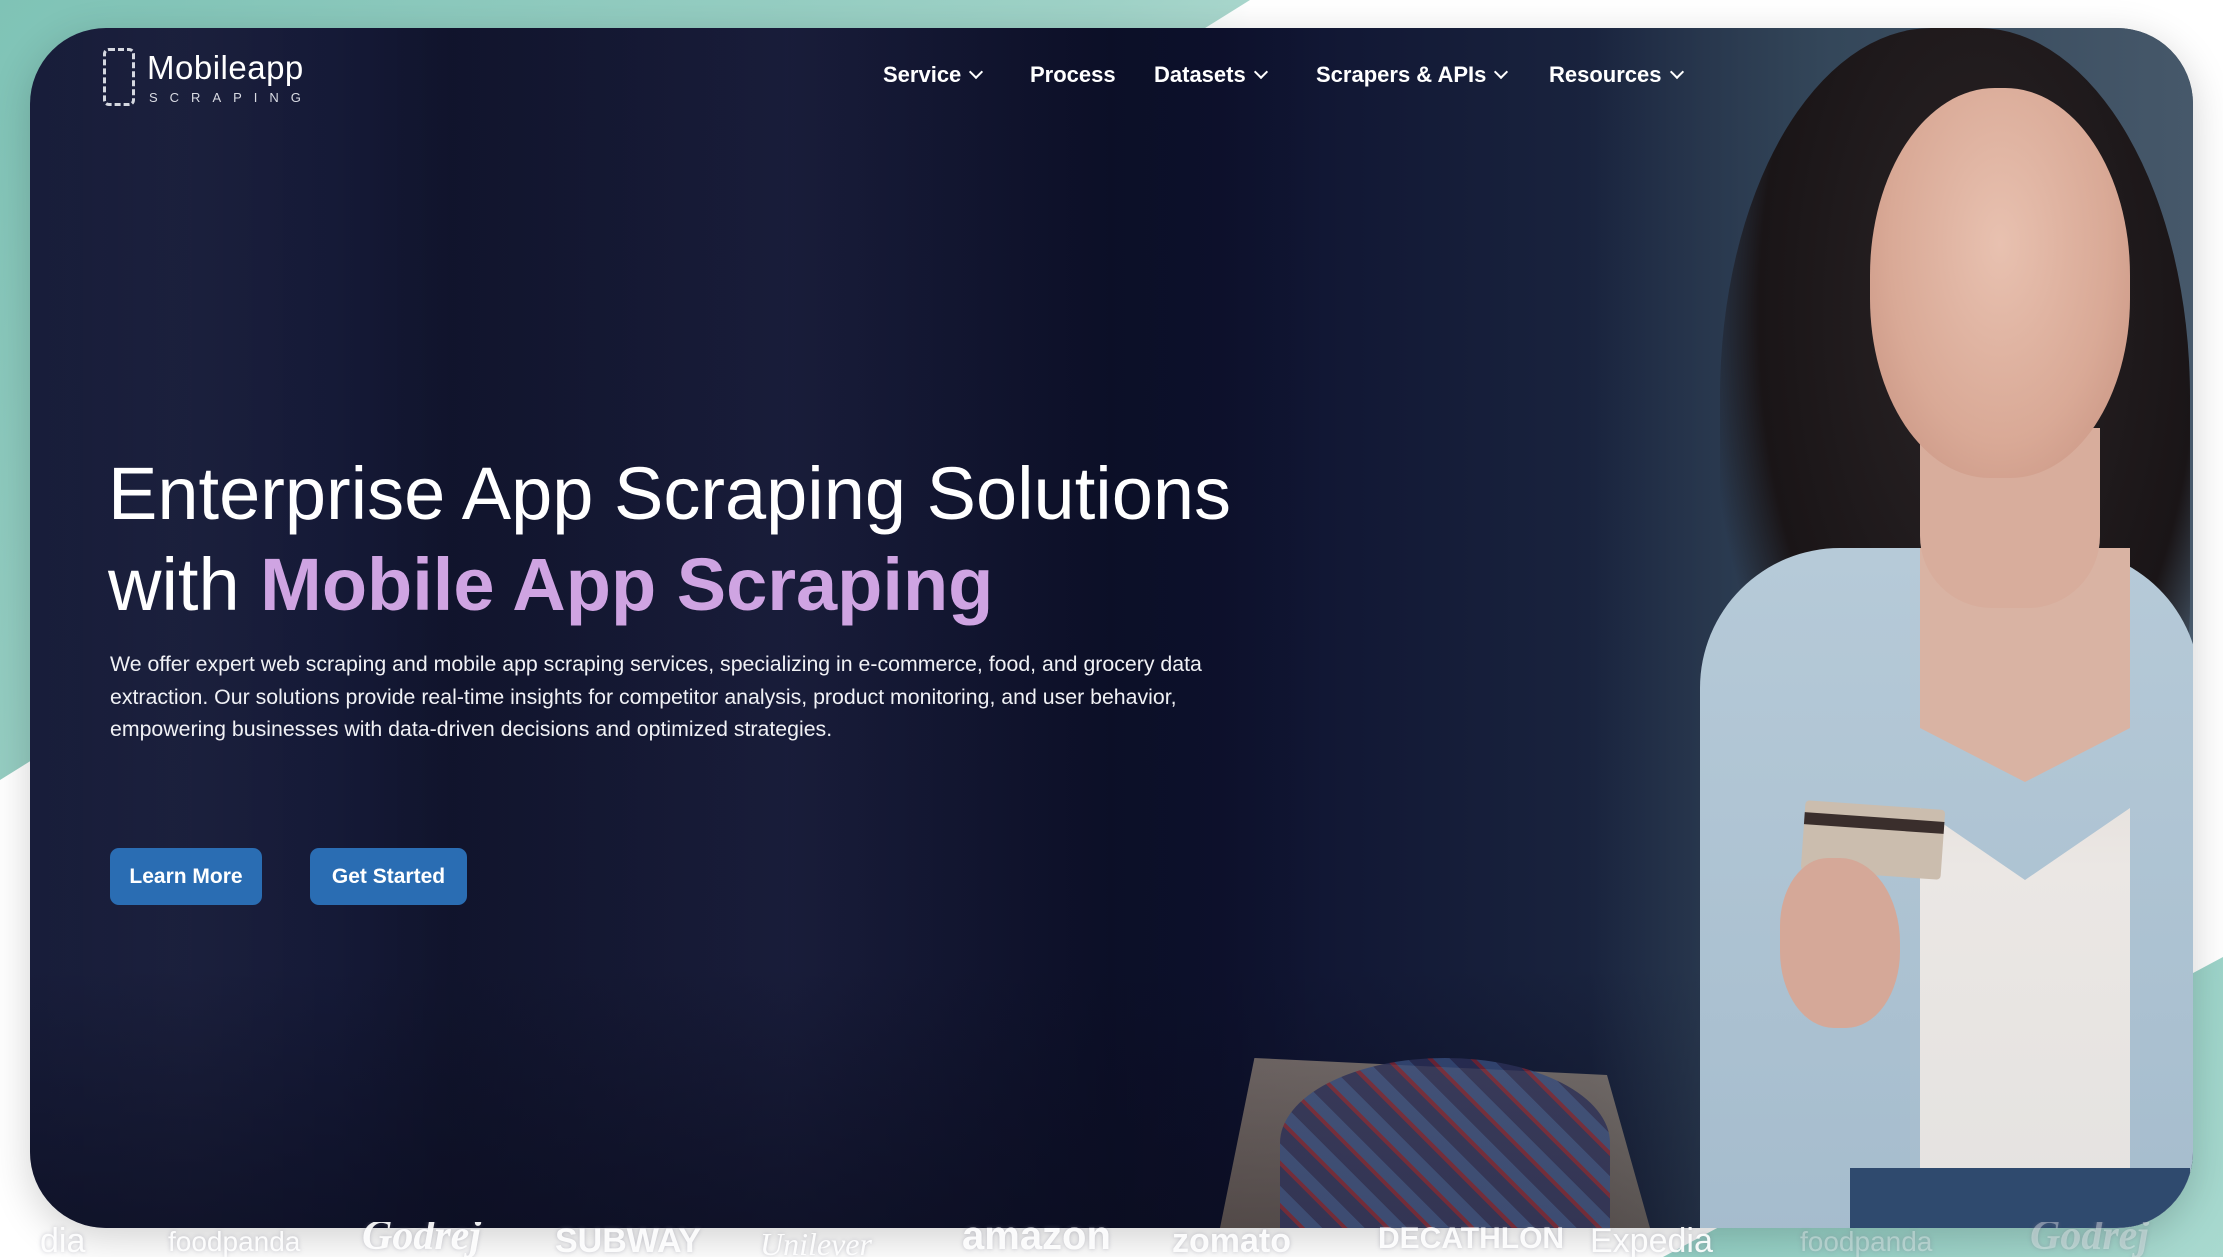  What do you see at coordinates (628, 1239) in the screenshot?
I see `client-logo: SUBWAY` at bounding box center [628, 1239].